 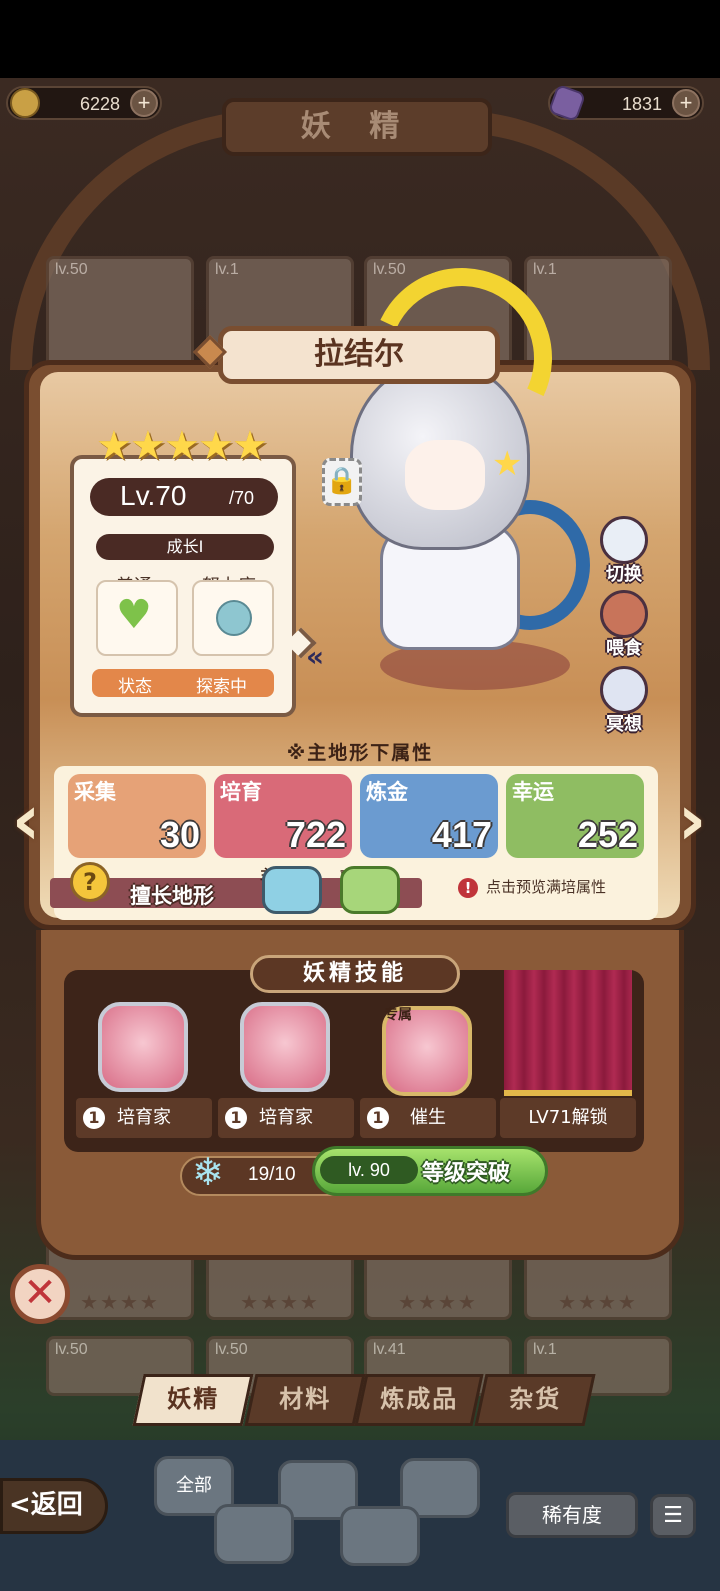 What do you see at coordinates (254, 1534) in the screenshot?
I see `filter-grass-button` at bounding box center [254, 1534].